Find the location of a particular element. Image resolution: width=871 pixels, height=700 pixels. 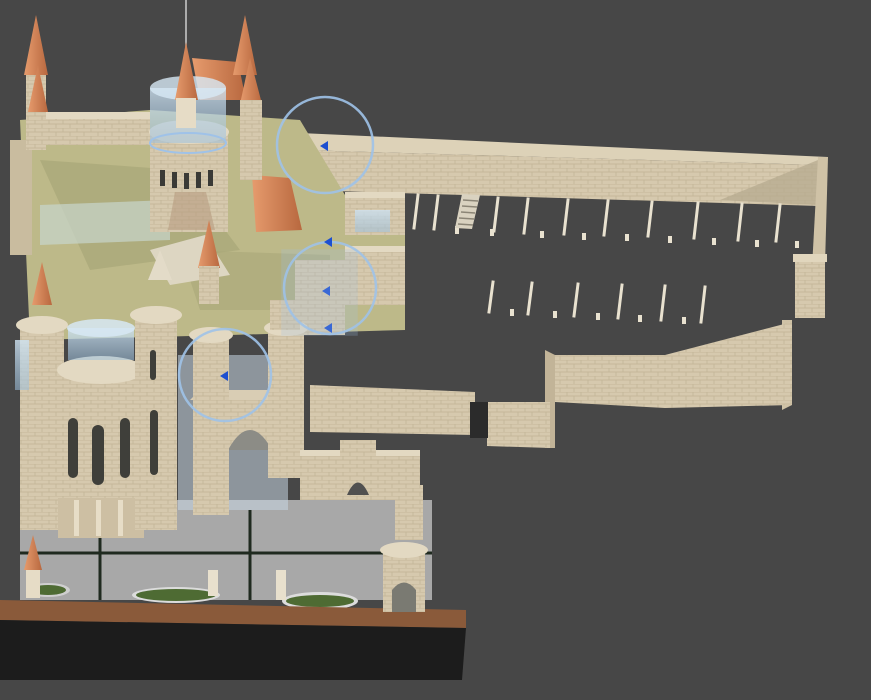

small-tower is located at coordinates (409, 512).